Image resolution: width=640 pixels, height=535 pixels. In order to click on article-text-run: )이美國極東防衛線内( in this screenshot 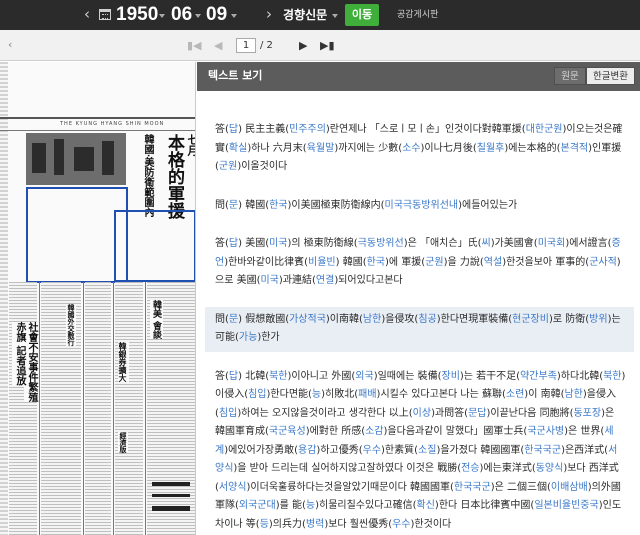, I will do `click(336, 205)`.